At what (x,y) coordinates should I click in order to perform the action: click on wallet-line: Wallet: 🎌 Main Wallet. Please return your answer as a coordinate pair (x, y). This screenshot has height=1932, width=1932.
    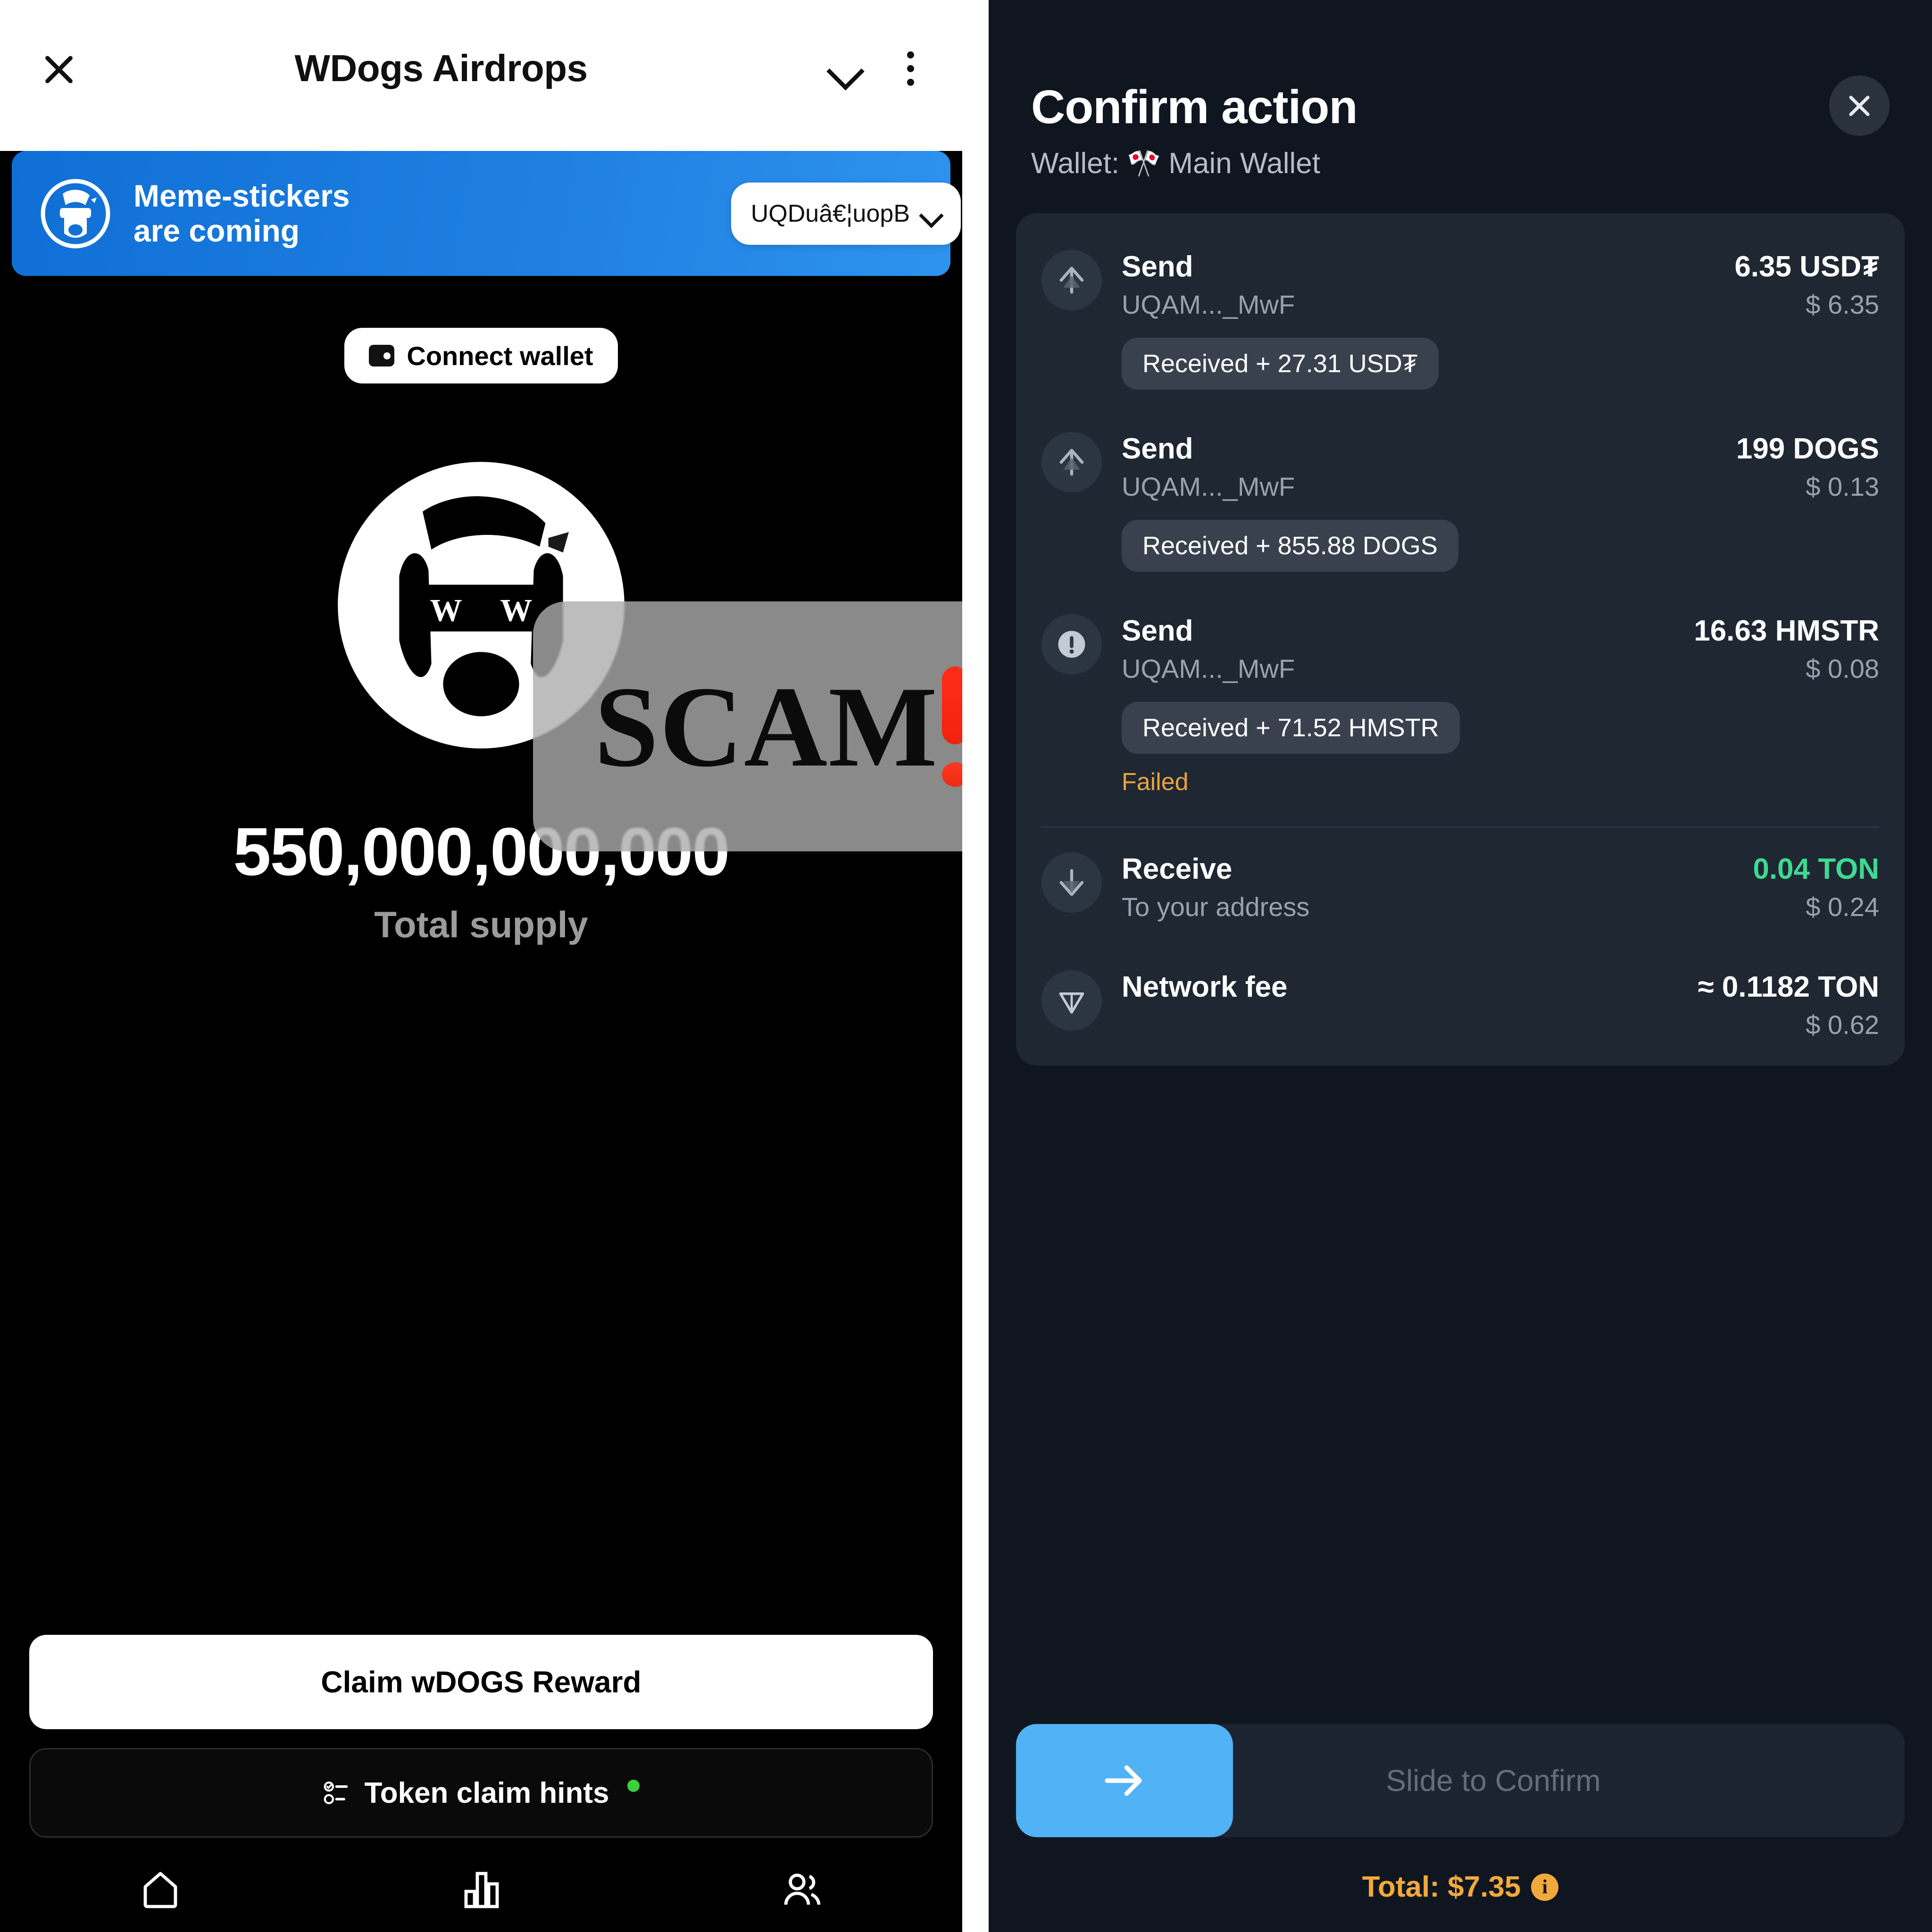
    Looking at the image, I should click on (1461, 163).